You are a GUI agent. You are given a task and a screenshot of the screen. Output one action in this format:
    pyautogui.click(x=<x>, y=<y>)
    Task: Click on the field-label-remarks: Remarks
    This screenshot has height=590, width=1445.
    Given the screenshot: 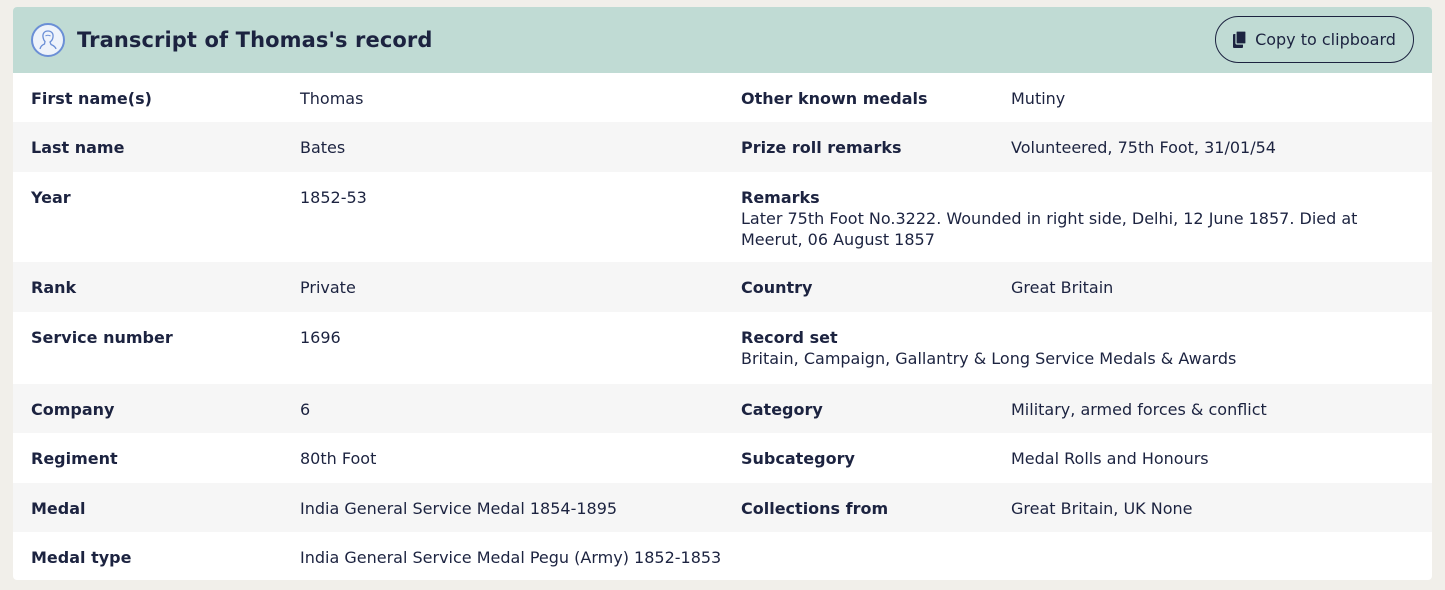 What is the action you would take?
    pyautogui.click(x=780, y=197)
    